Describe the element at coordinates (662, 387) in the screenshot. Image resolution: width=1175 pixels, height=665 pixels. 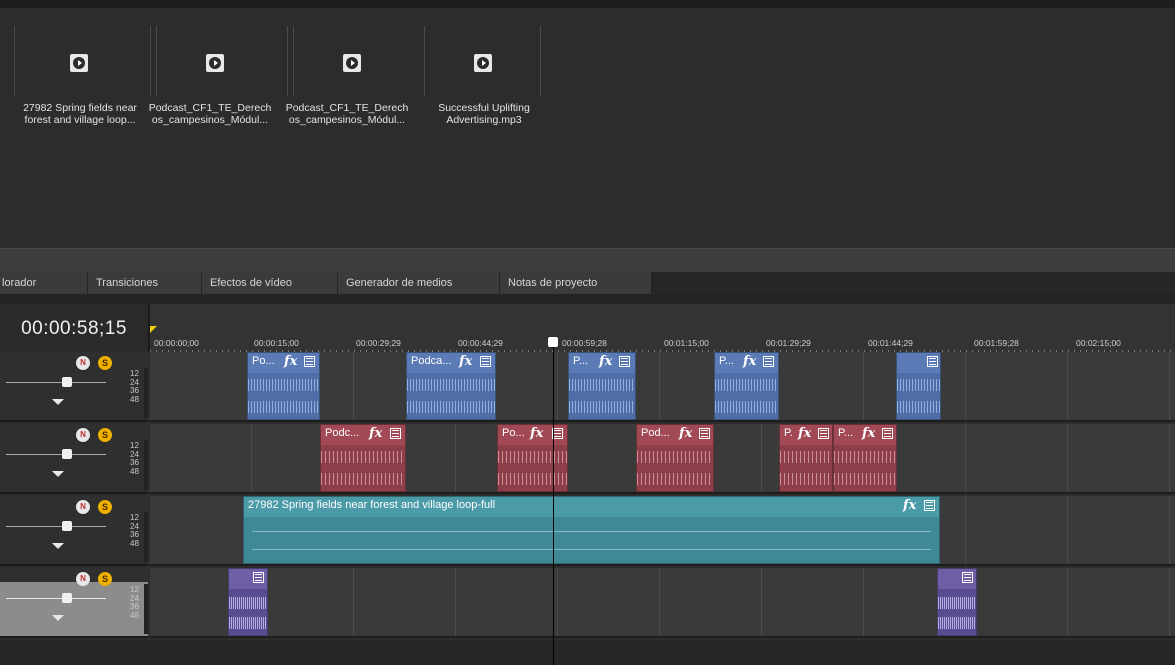
I see `track-lane: Po... fx Podca... fx P... fx P... fx` at that location.